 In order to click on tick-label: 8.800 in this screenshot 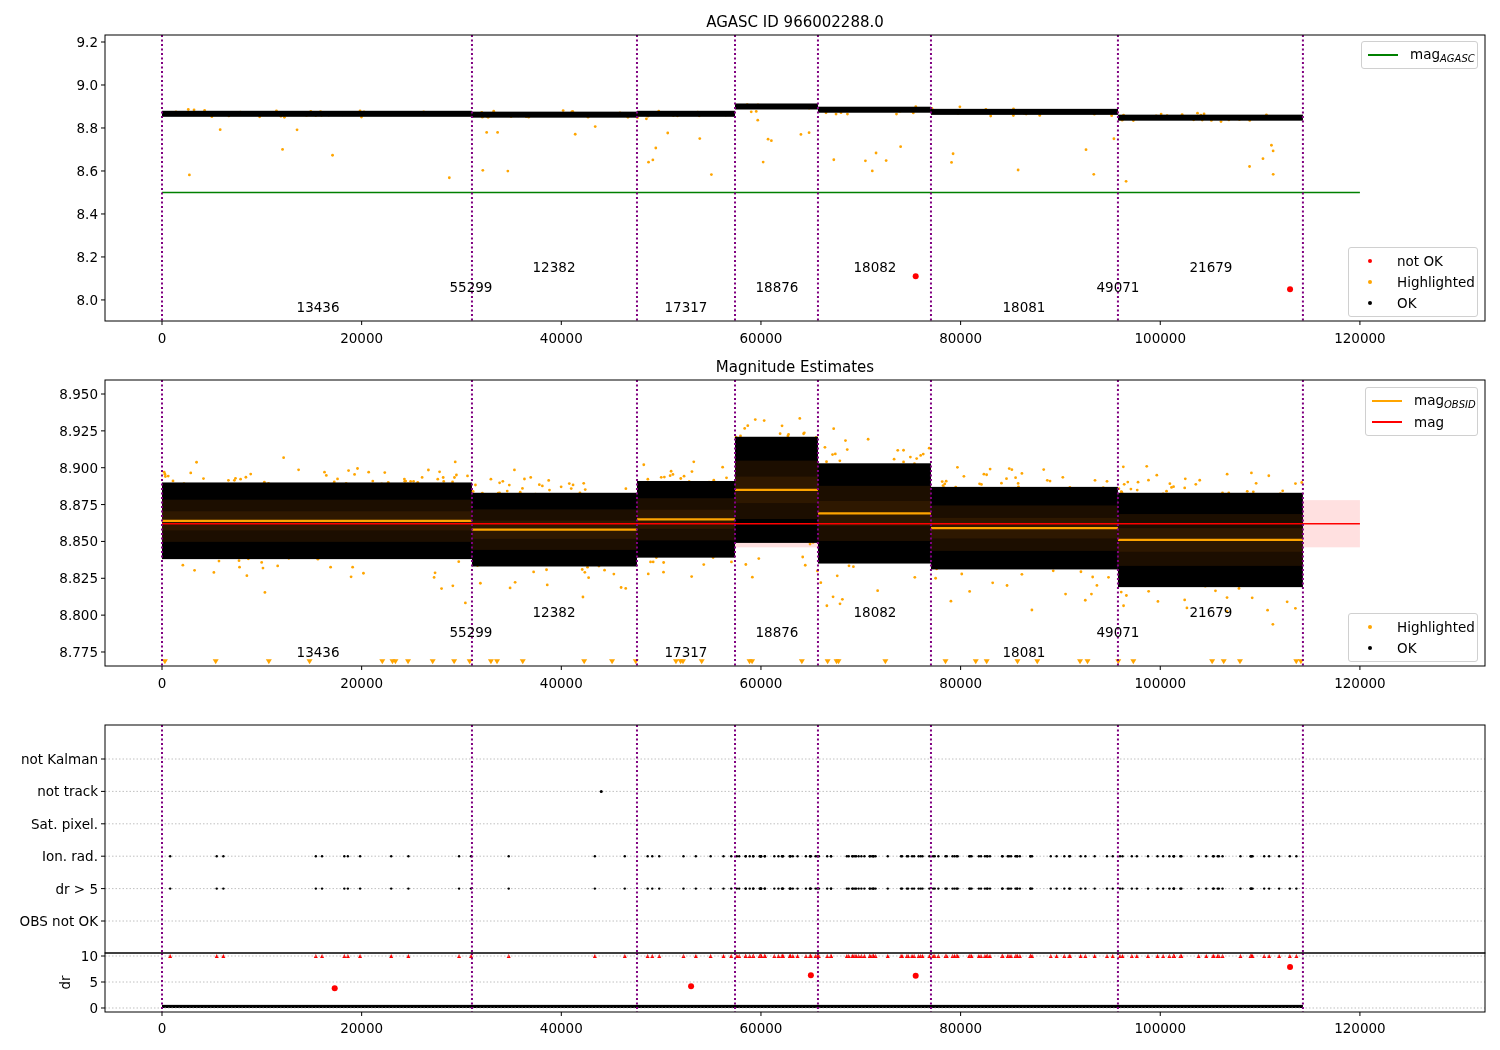, I will do `click(78, 615)`.